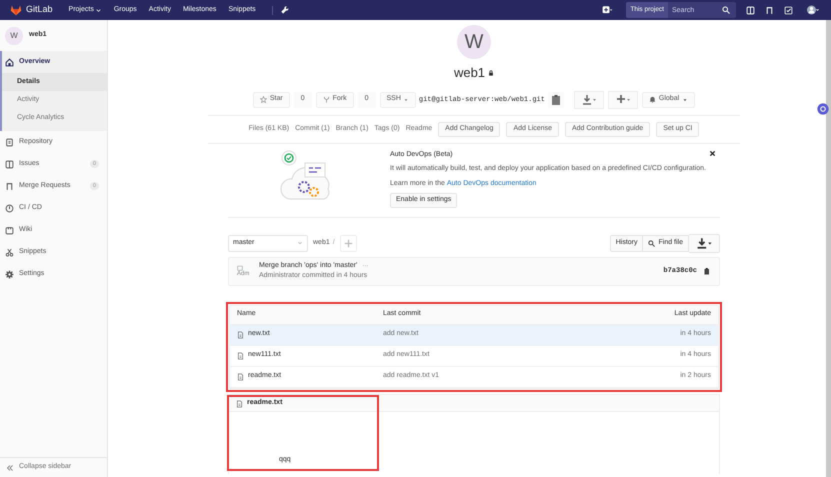 This screenshot has height=477, width=831. I want to click on bell-icon, so click(652, 99).